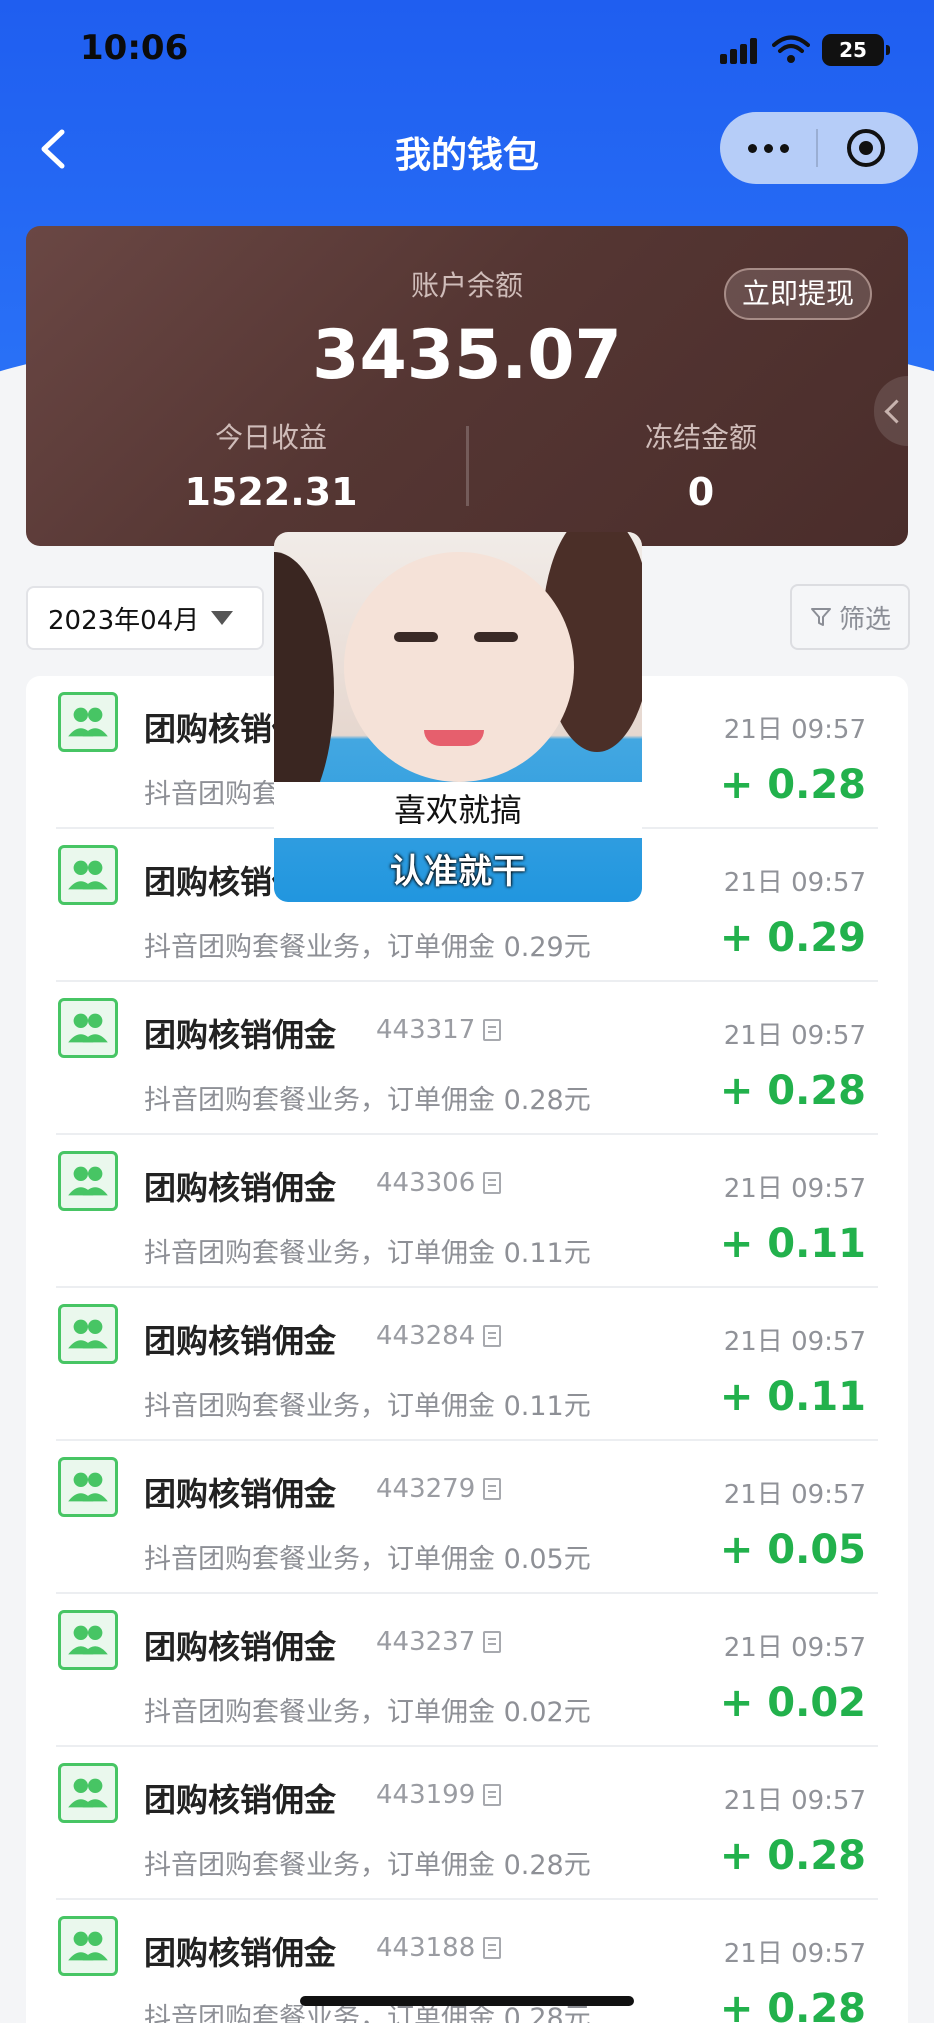 Image resolution: width=934 pixels, height=2023 pixels. I want to click on transaction-amount: + 0.29, so click(792, 938).